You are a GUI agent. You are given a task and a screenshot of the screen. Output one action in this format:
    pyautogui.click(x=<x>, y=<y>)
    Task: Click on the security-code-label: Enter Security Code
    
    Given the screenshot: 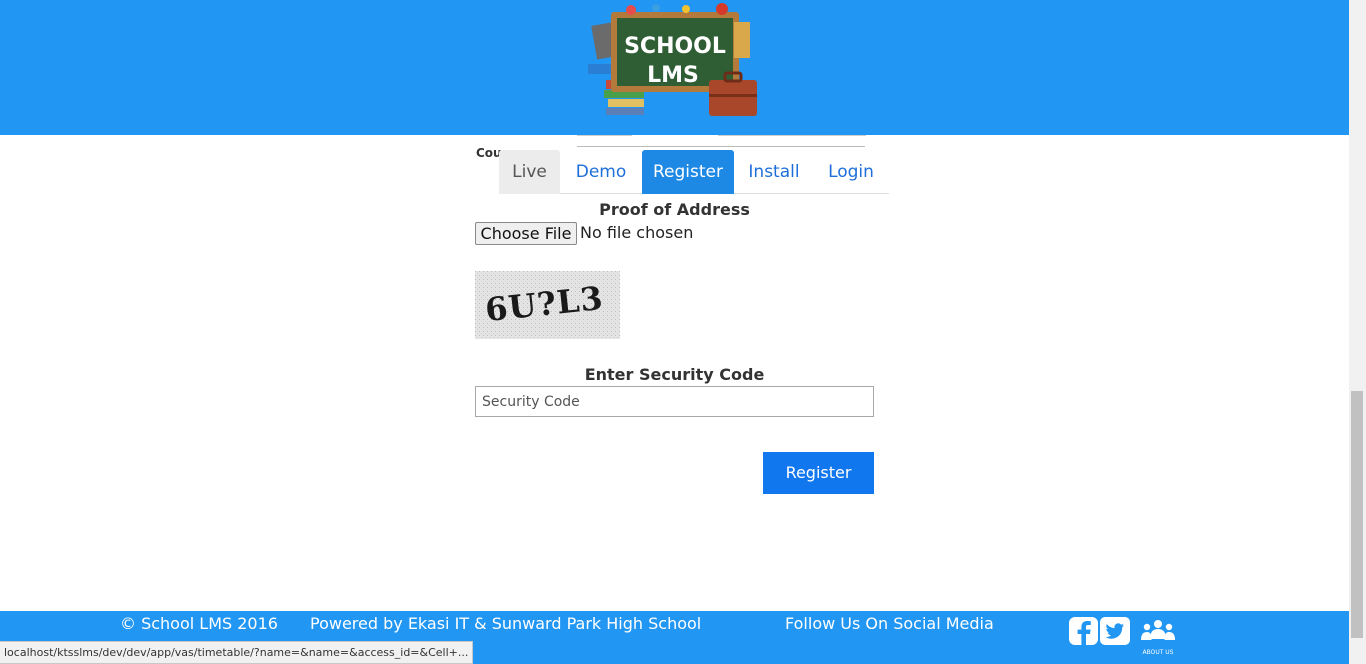 What is the action you would take?
    pyautogui.click(x=674, y=374)
    